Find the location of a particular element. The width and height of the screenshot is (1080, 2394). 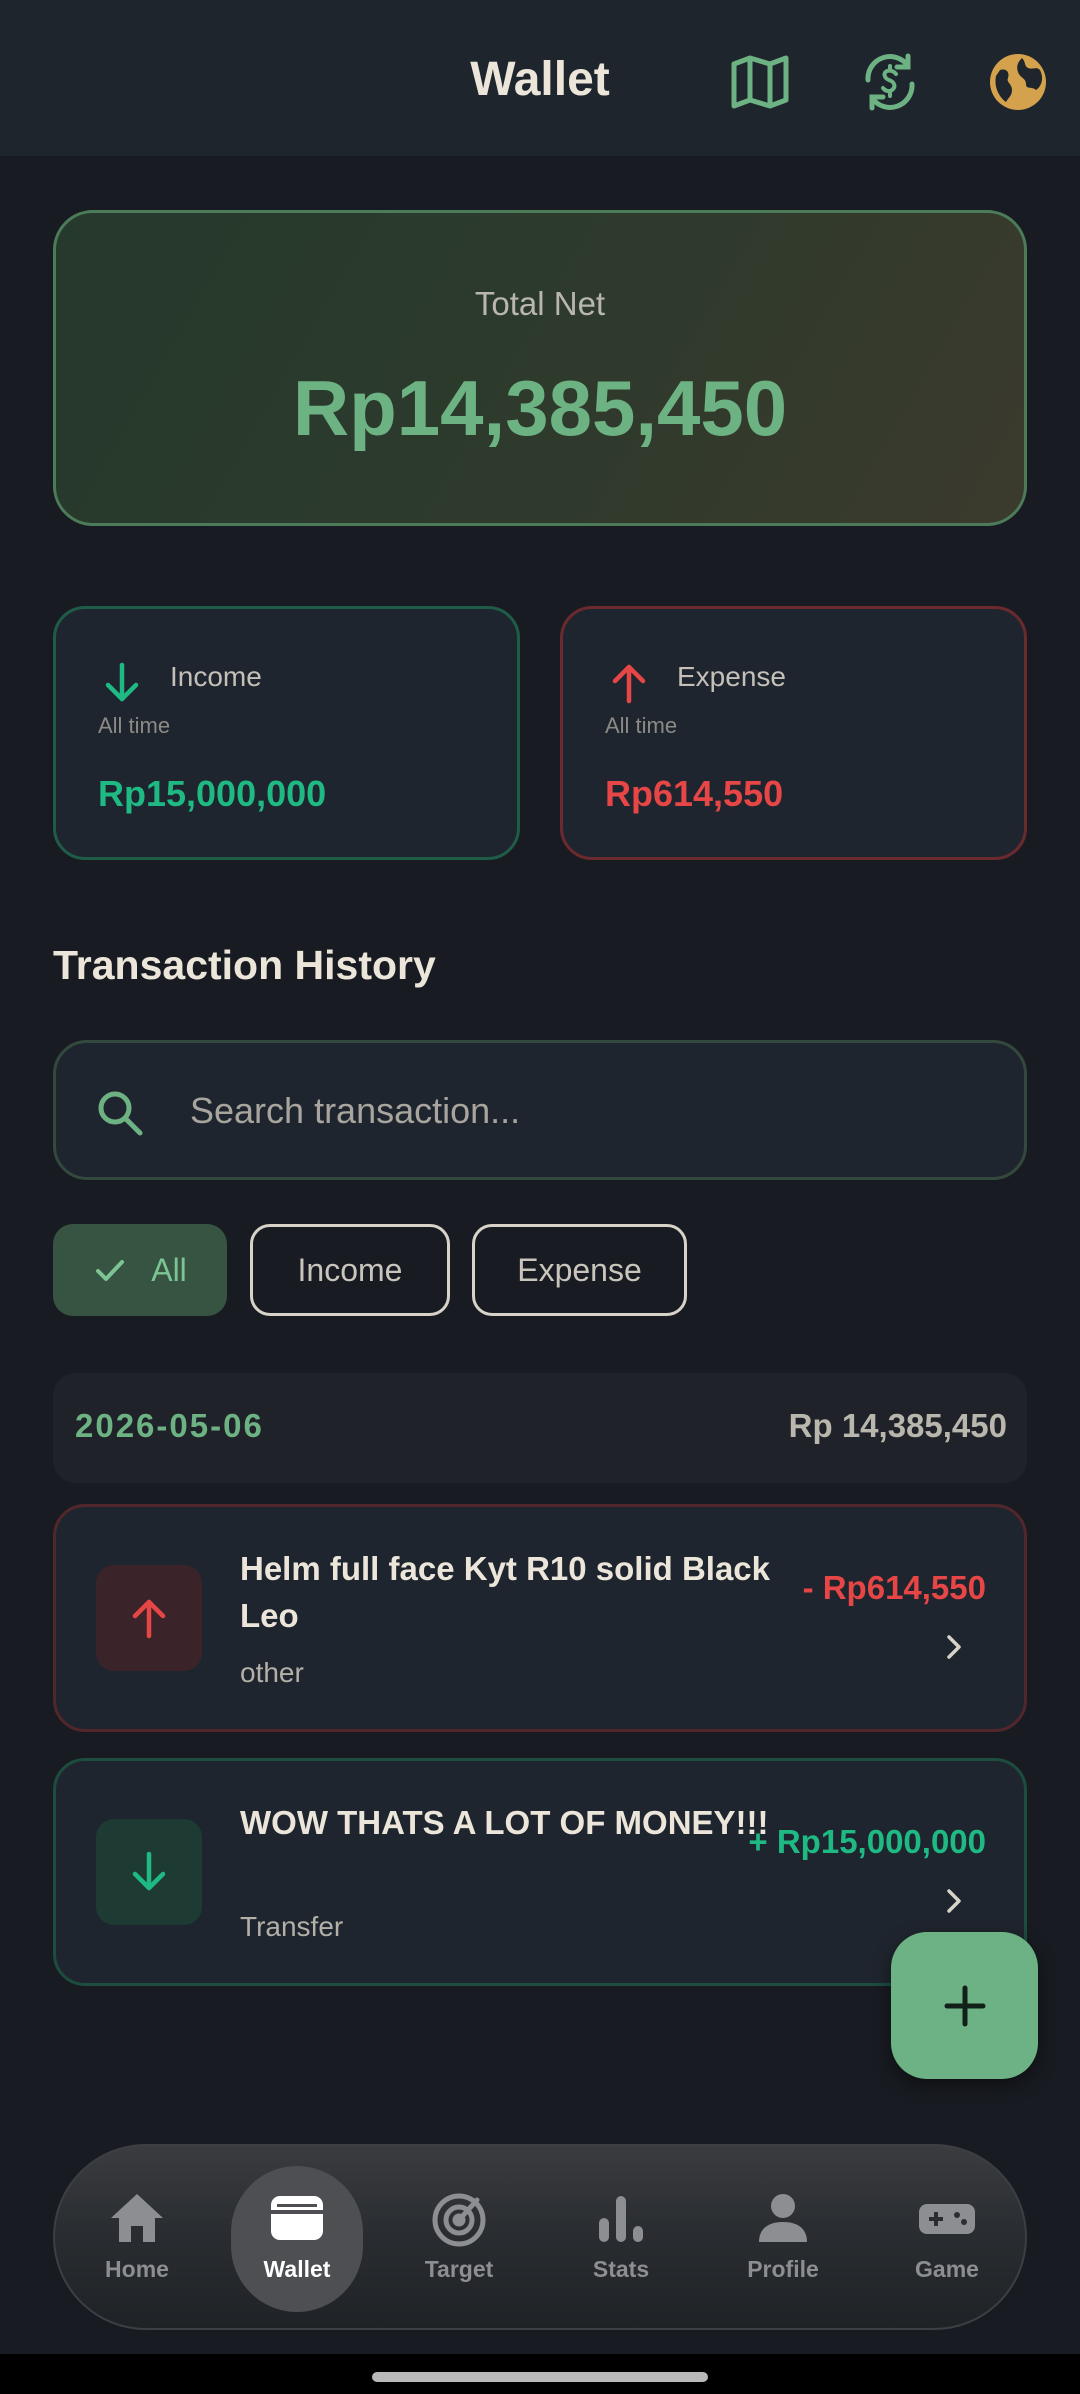

filter-chip-label: Expense is located at coordinates (579, 1269).